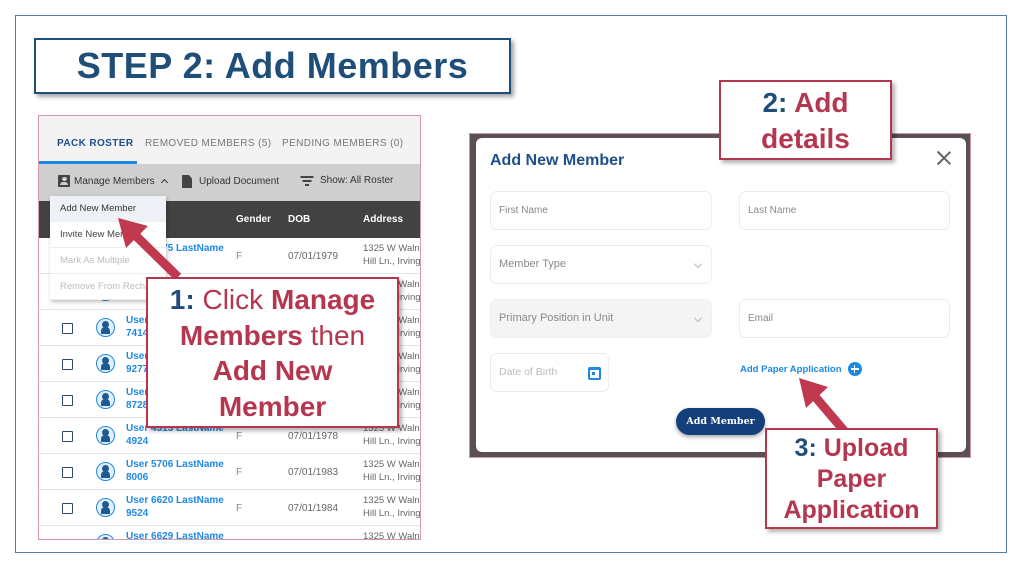  Describe the element at coordinates (844, 210) in the screenshot. I see `last-name-field: Last Name` at that location.